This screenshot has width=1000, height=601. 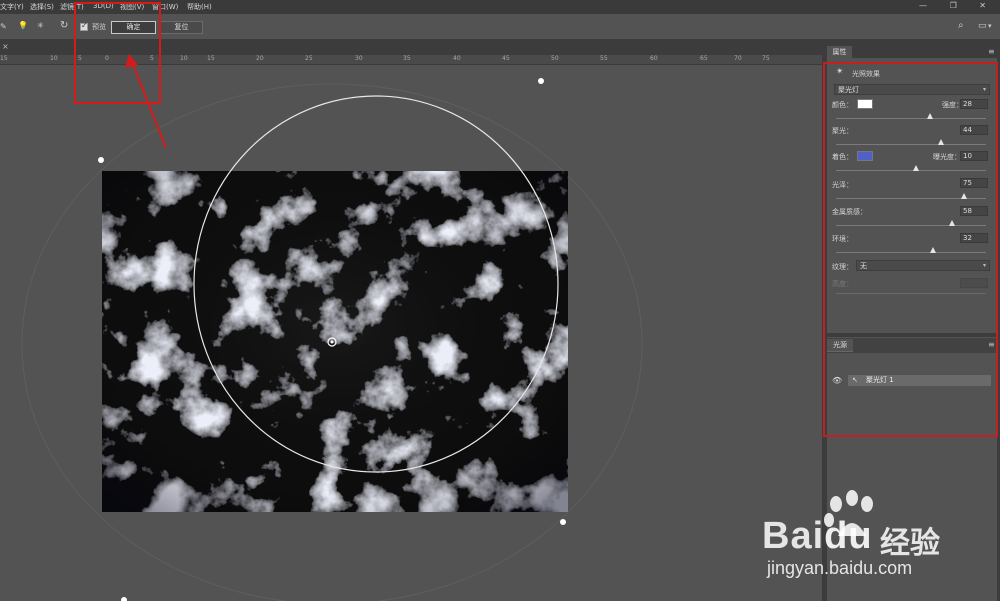 I want to click on ruler-label: 45, so click(x=506, y=58).